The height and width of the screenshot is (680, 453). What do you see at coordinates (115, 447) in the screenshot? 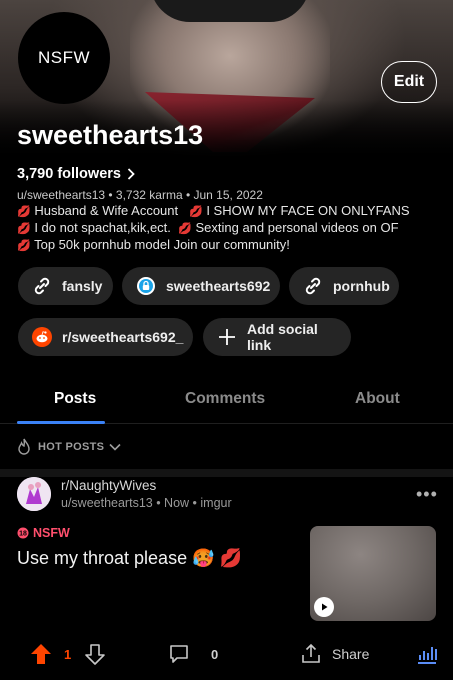
I see `chevron-down-icon` at bounding box center [115, 447].